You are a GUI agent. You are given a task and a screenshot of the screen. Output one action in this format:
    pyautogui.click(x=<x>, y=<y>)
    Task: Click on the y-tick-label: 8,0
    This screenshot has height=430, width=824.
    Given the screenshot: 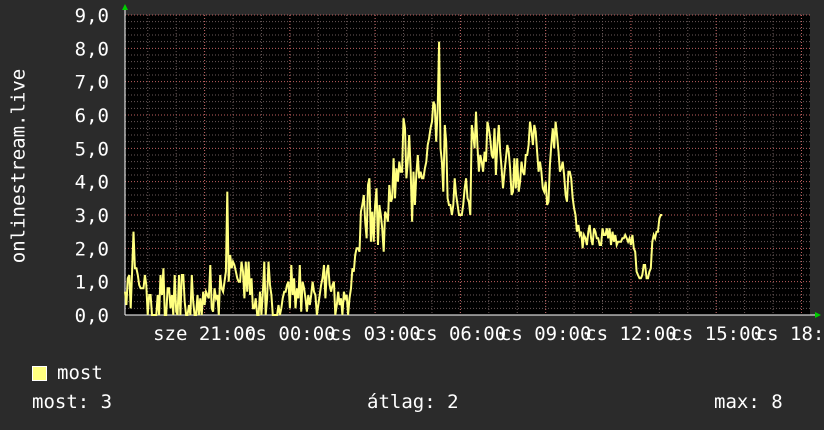 What is the action you would take?
    pyautogui.click(x=92, y=49)
    